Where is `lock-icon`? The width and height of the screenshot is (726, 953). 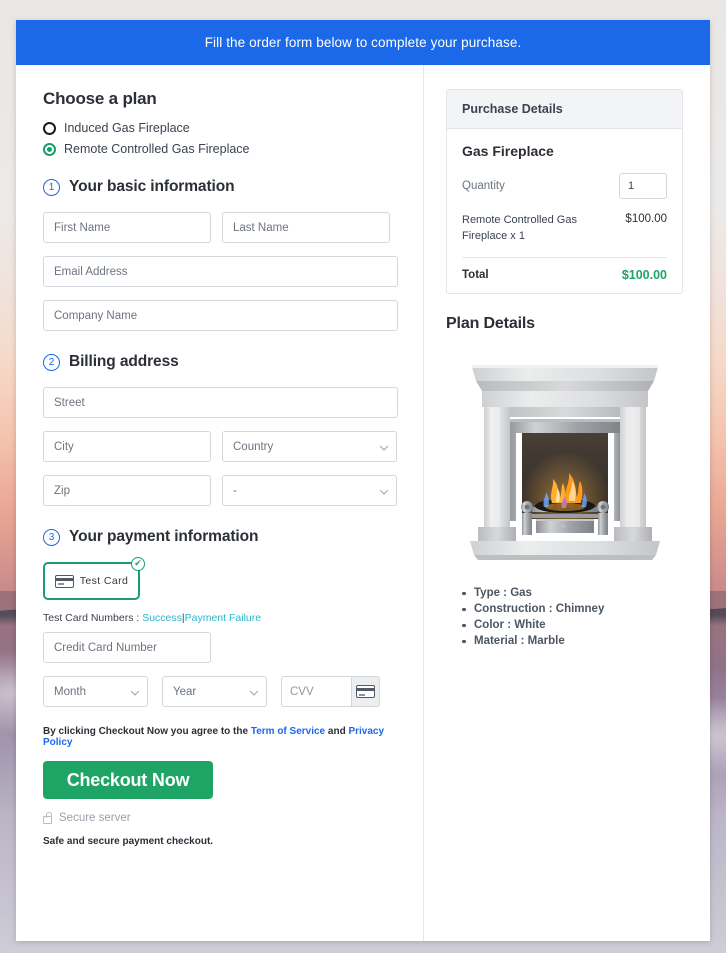
lock-icon is located at coordinates (47, 817).